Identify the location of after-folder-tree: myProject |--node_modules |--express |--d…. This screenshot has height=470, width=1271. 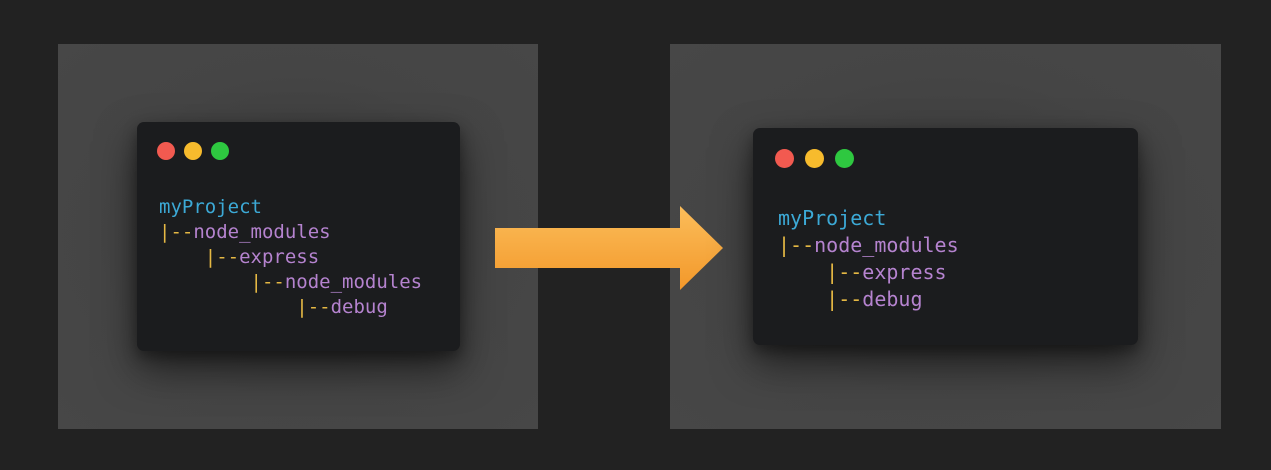
(868, 259).